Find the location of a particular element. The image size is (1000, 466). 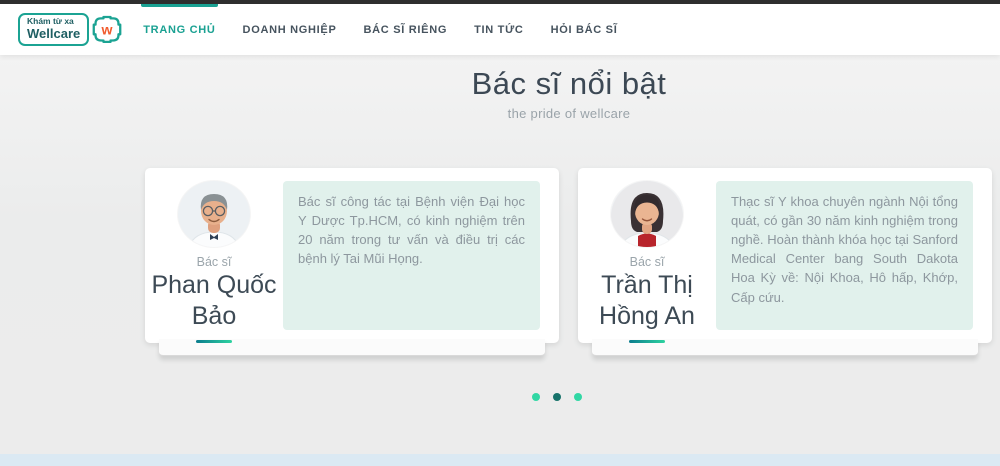

nav-item-tin-tuc: TIN TỨC is located at coordinates (498, 29).